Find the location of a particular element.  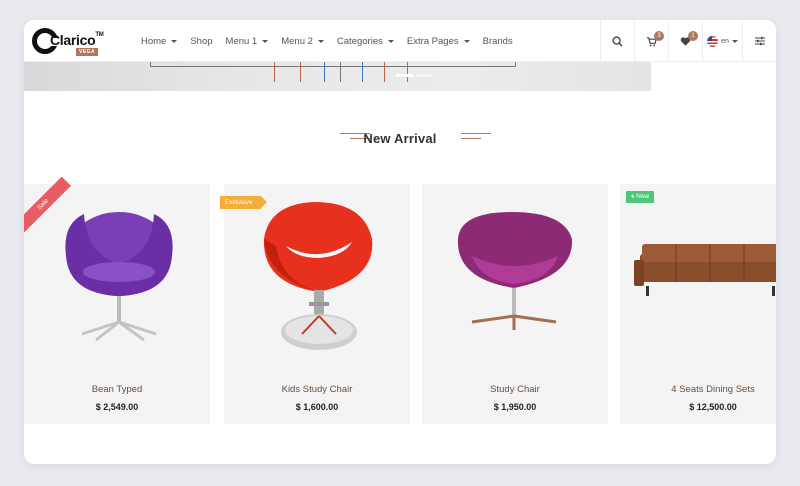

product-name: 4 Seats Dining Sets is located at coordinates (698, 389).